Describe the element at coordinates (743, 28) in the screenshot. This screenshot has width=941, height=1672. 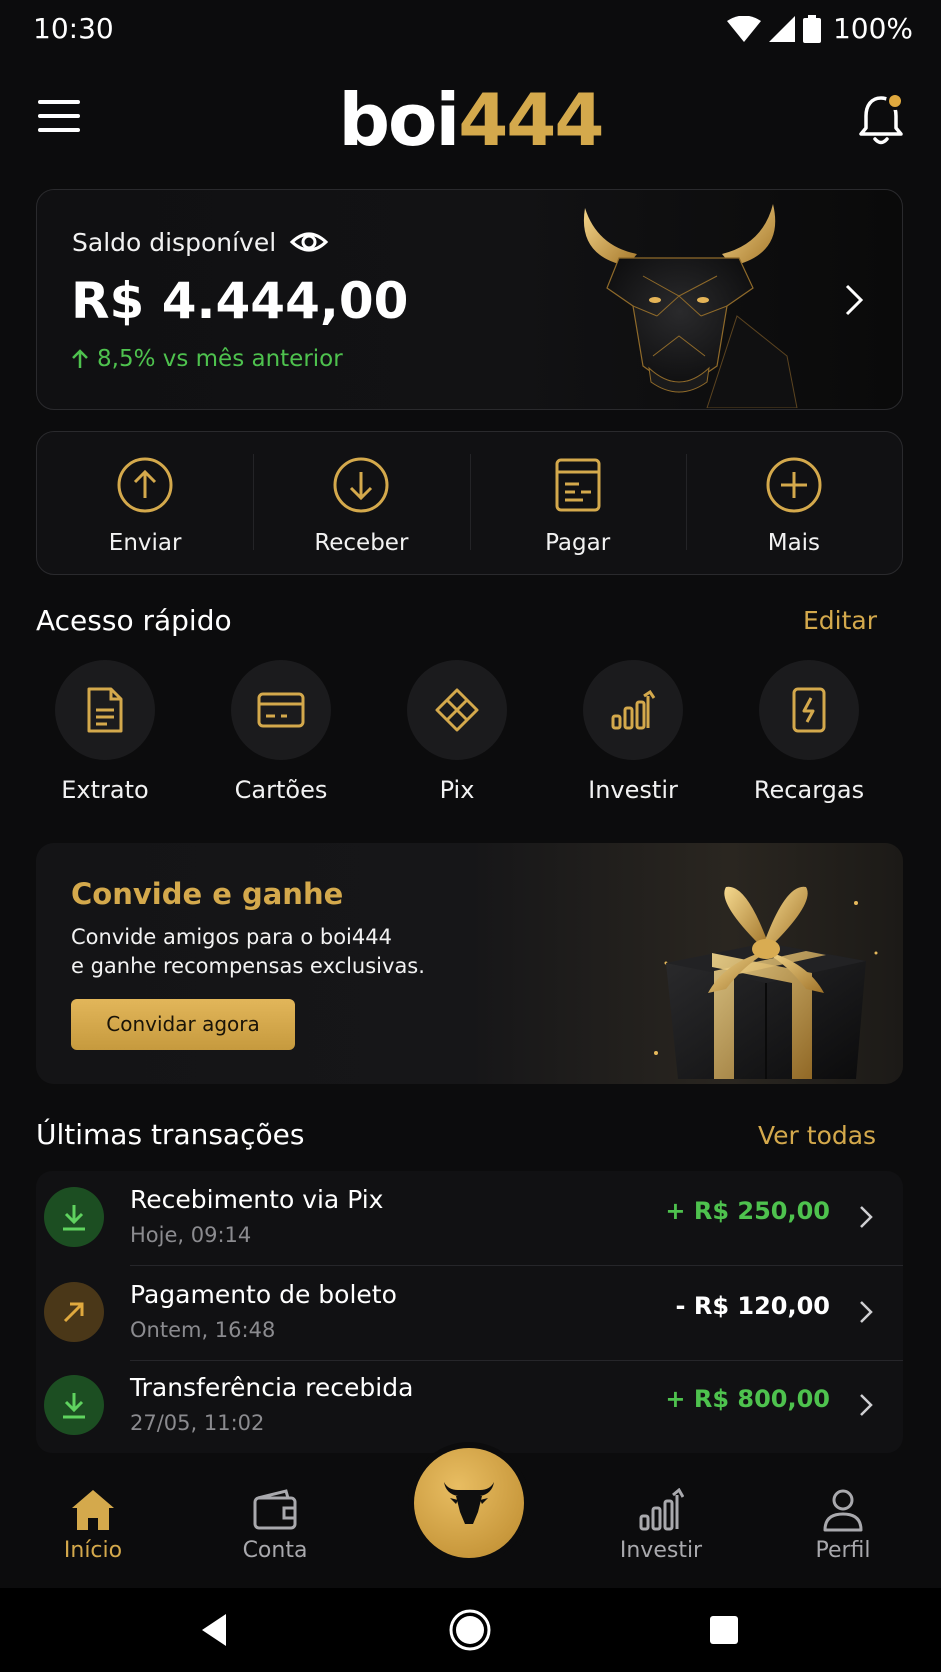
I see `wifi-icon` at that location.